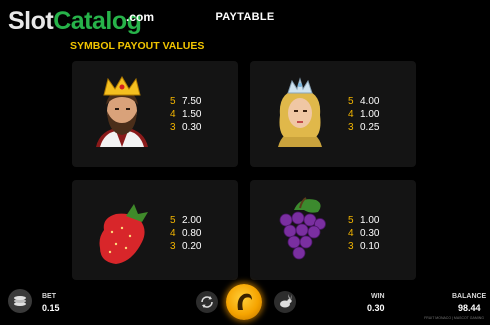 The height and width of the screenshot is (325, 490). I want to click on pay-value: 7.50, so click(192, 101).